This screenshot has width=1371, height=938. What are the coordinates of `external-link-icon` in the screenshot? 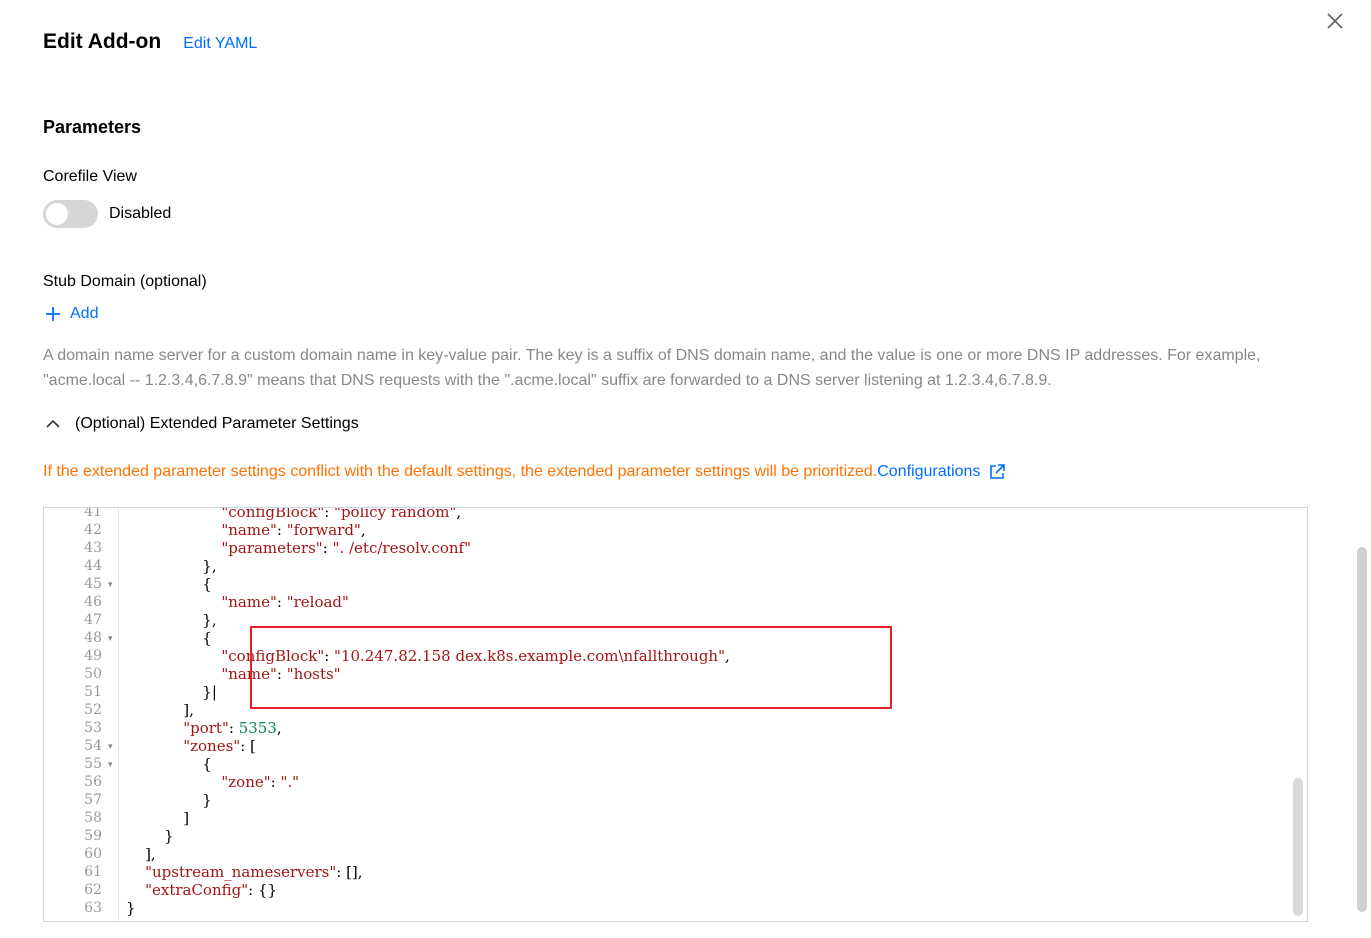 It's located at (997, 472).